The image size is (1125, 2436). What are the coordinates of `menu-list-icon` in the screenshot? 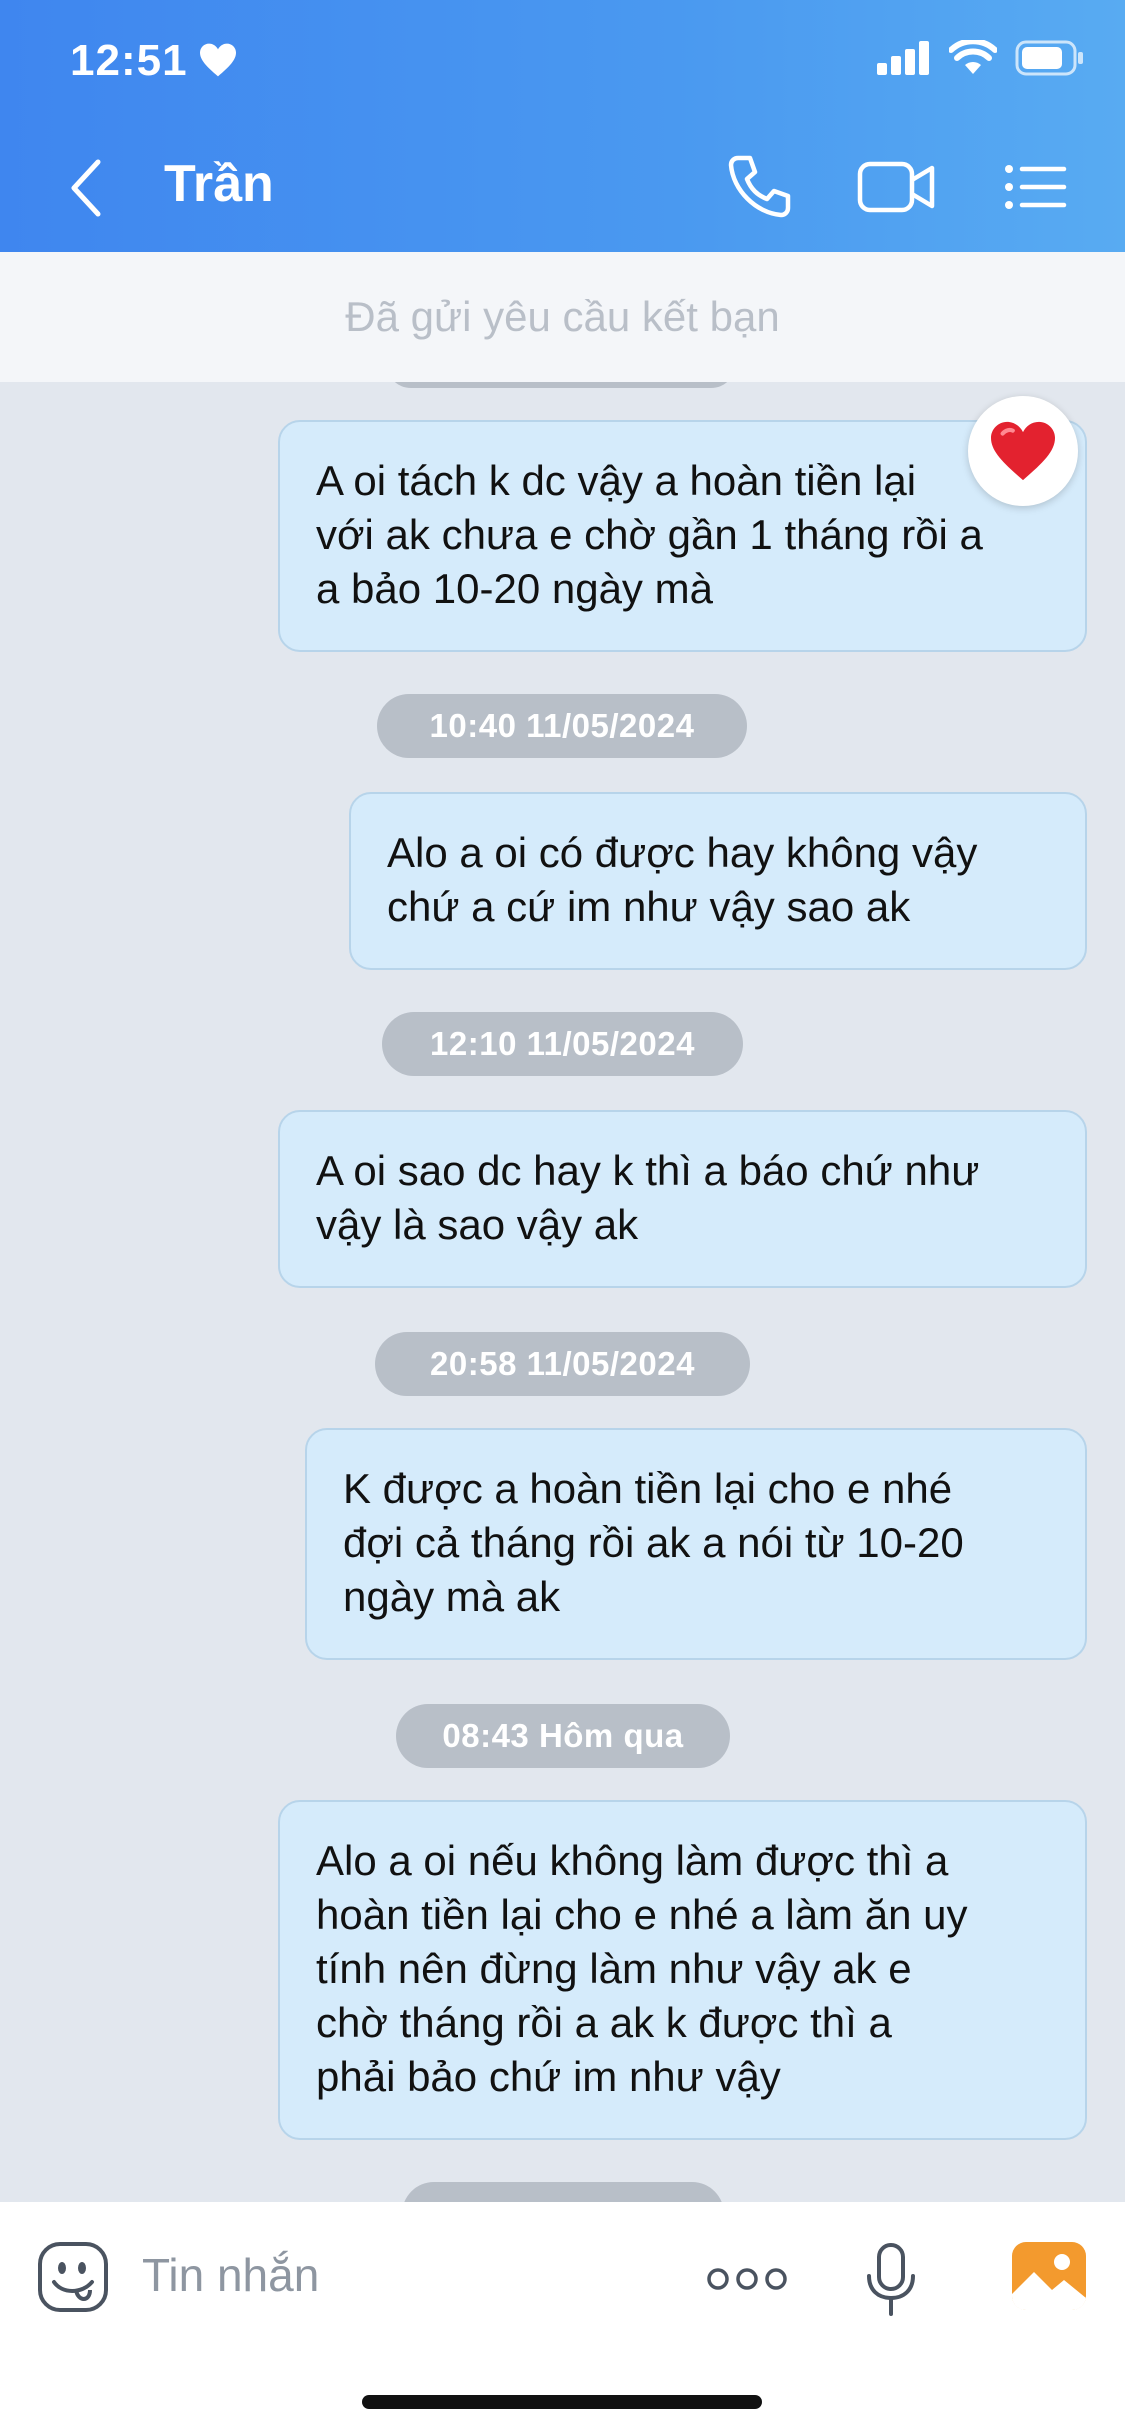 It's located at (1035, 187).